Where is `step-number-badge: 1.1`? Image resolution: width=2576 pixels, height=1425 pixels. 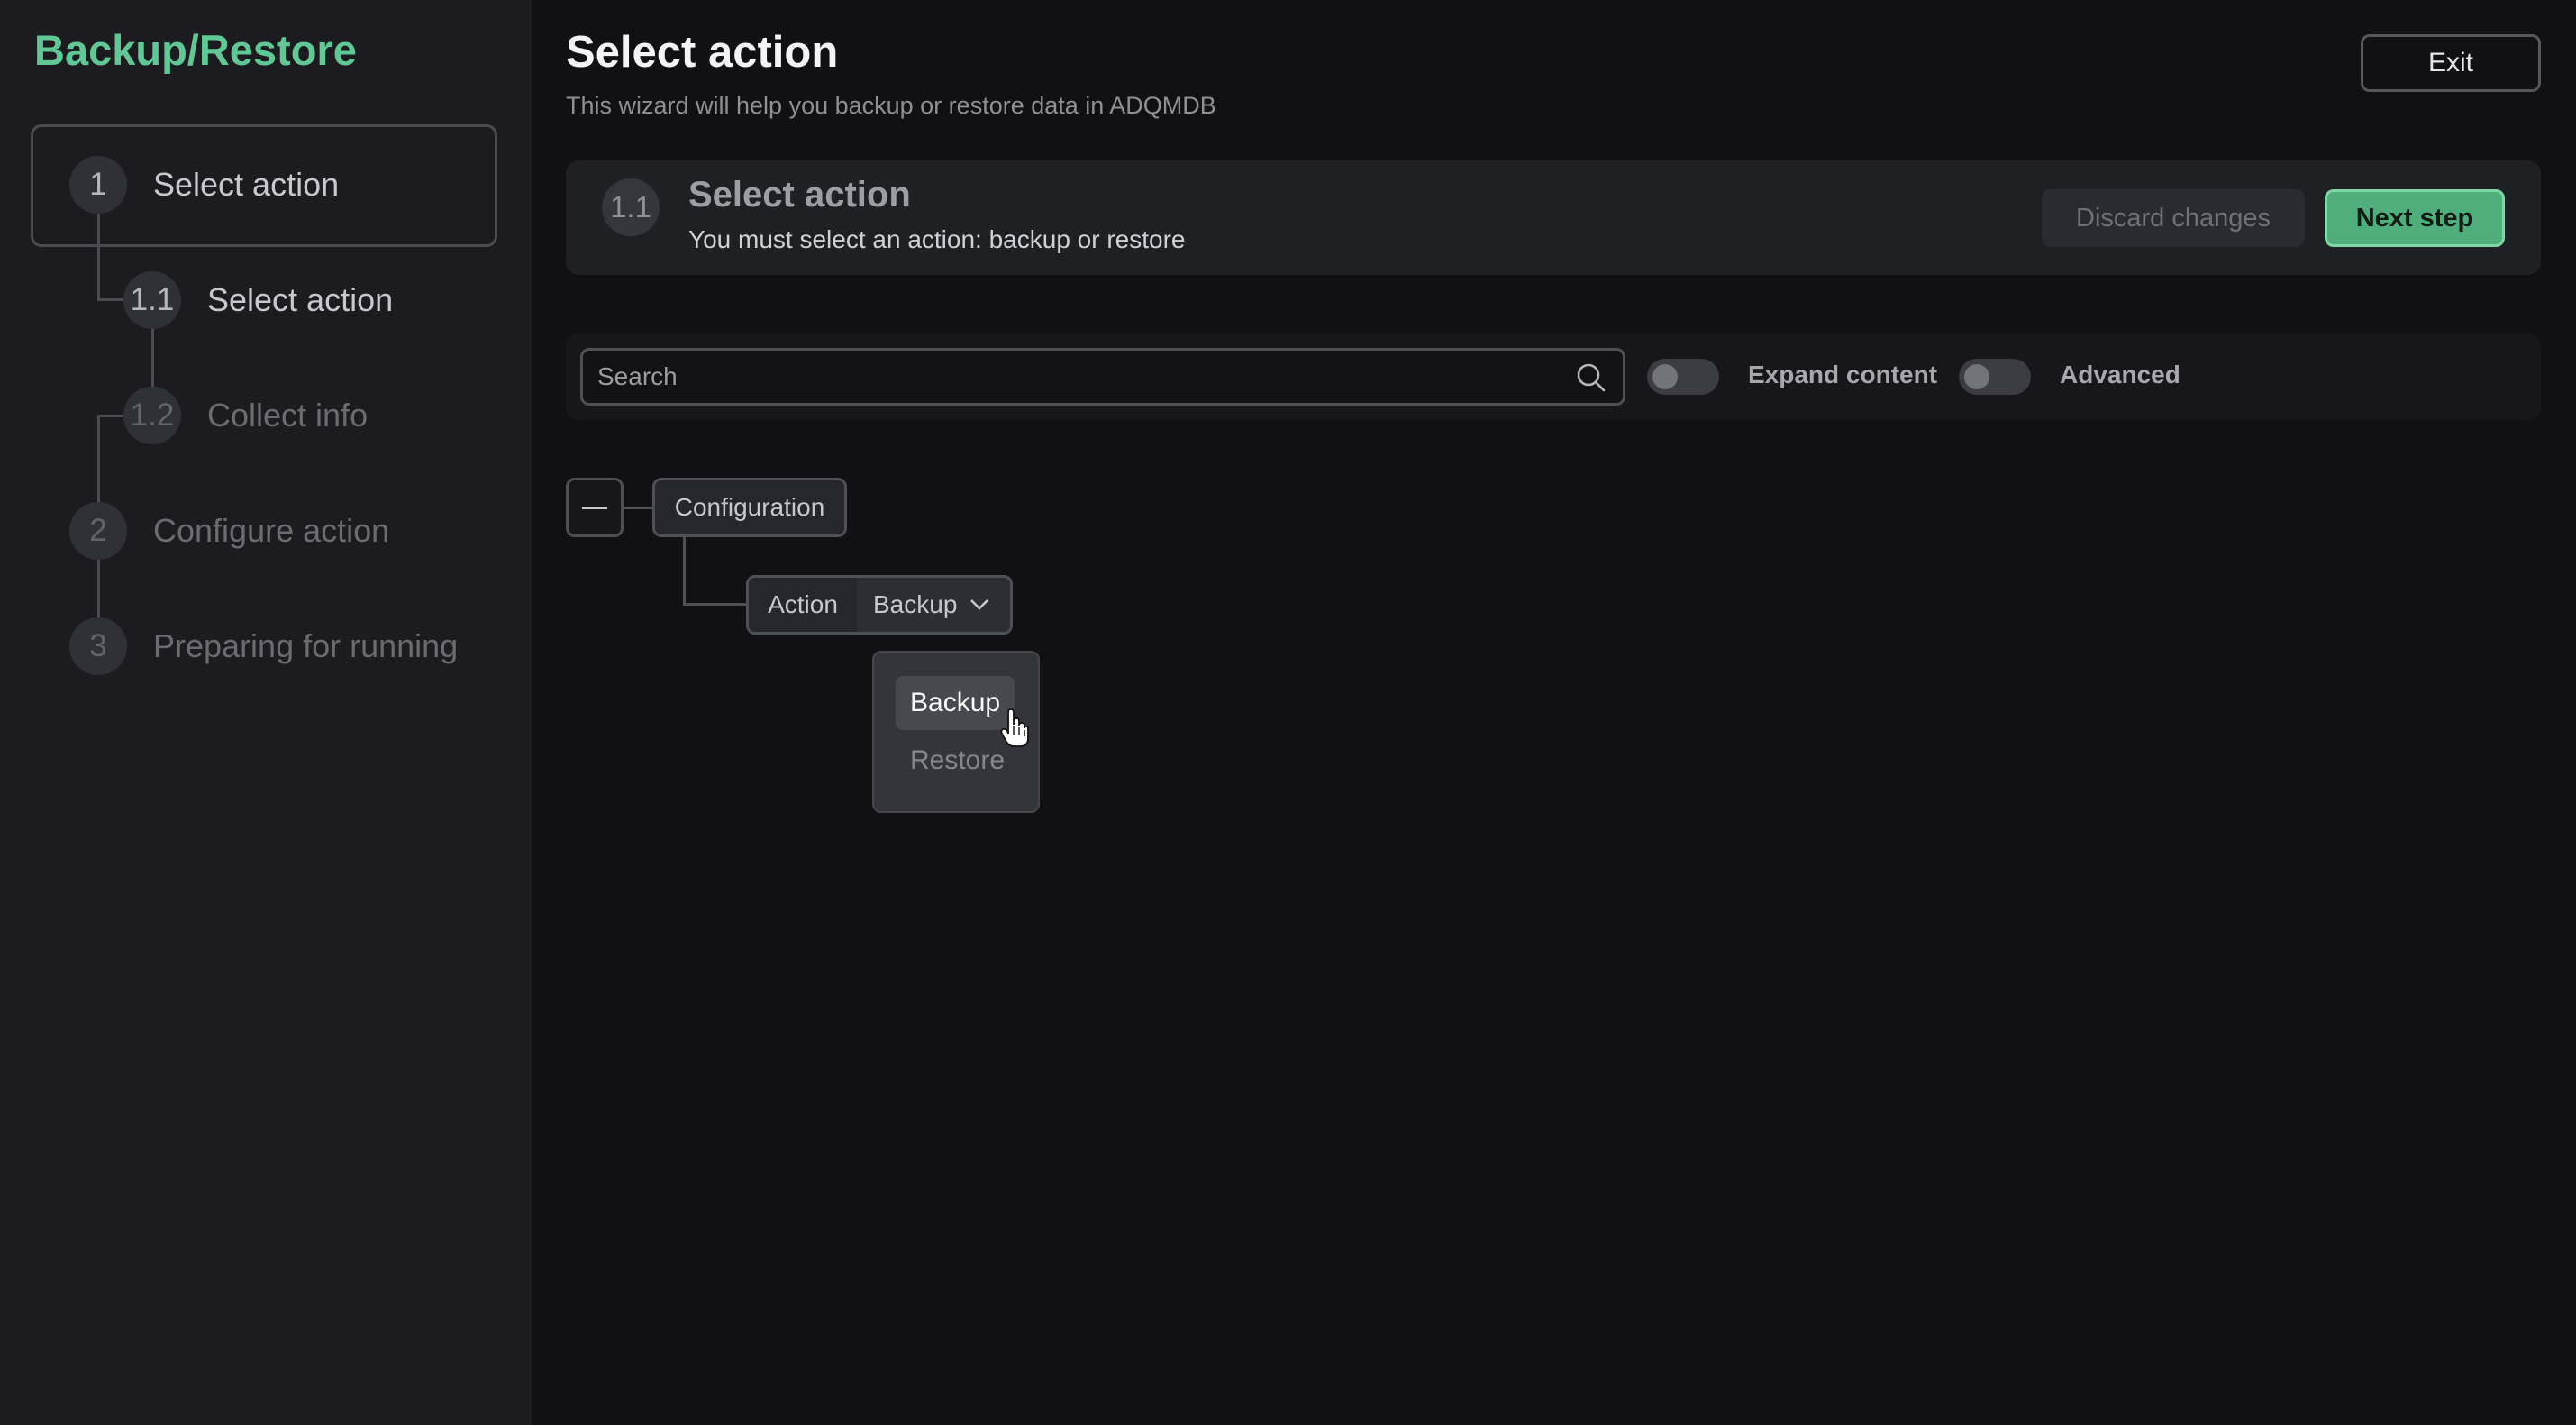 step-number-badge: 1.1 is located at coordinates (631, 207).